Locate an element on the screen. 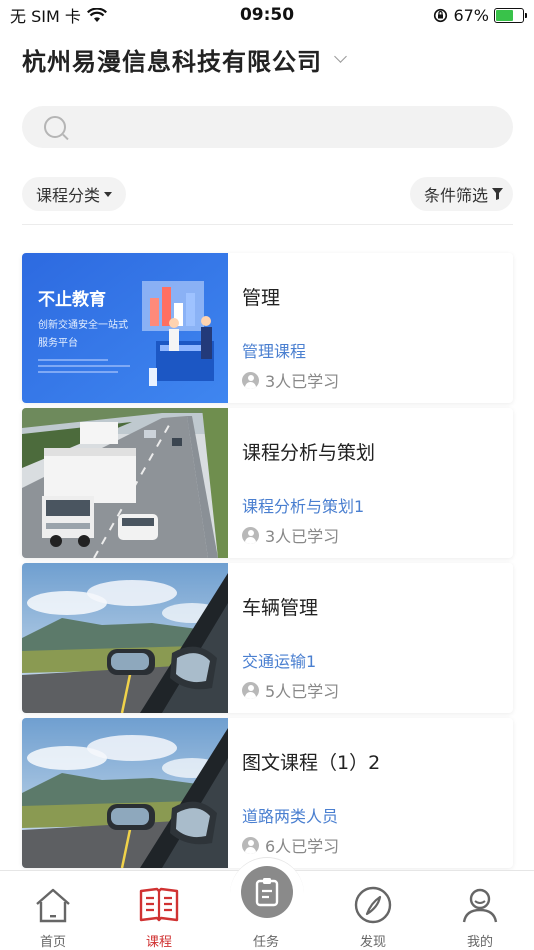 The height and width of the screenshot is (950, 534). course-card: 不止教育 创新交通安全一站式 服务平台 管理 管理课程 3人已学习 is located at coordinates (267, 328).